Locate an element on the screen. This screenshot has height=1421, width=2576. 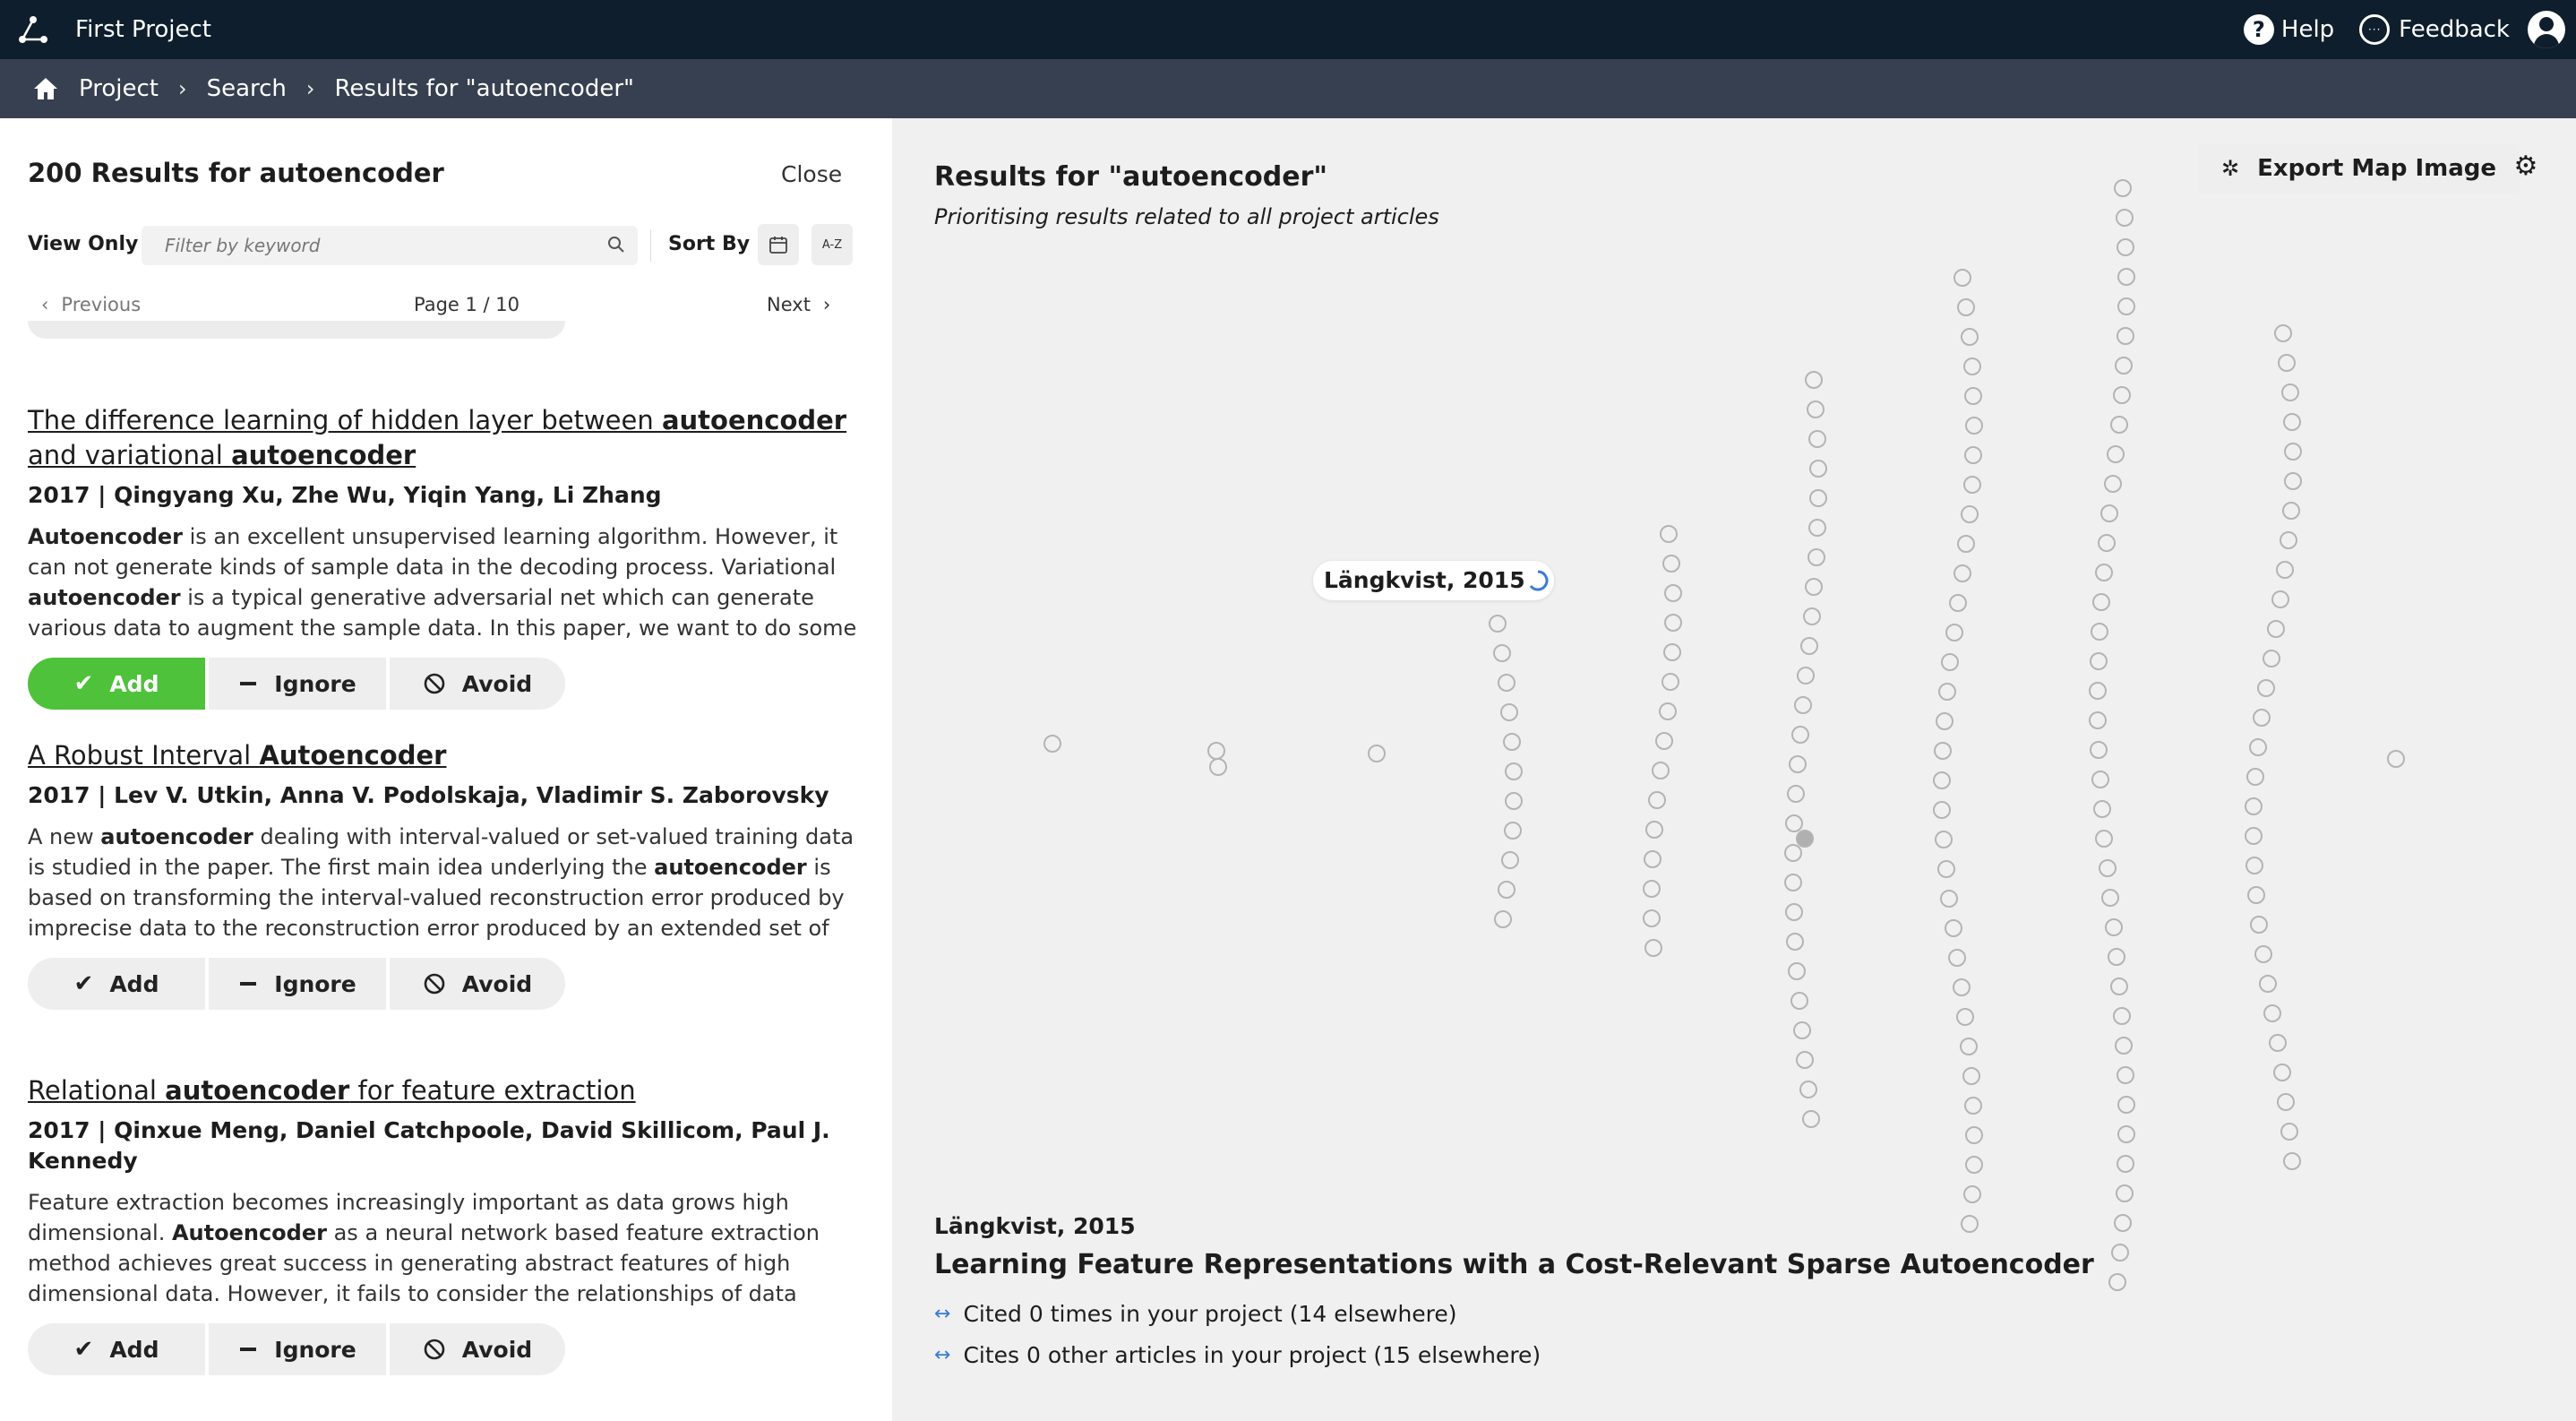
breadcrumb-project: Project is located at coordinates (119, 88).